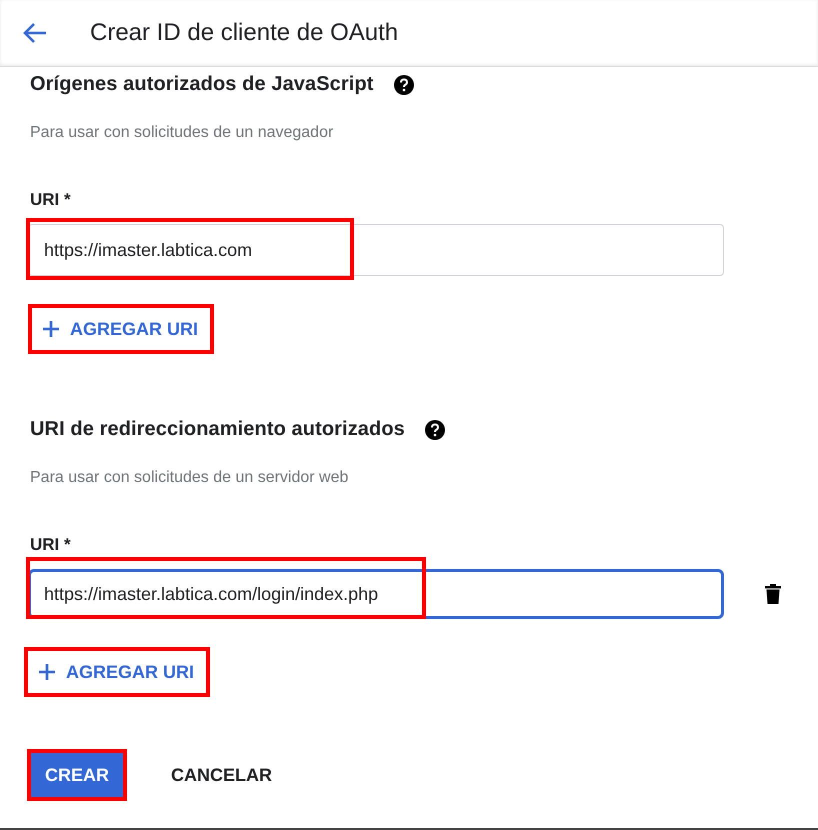  I want to click on hint-text: Para usar con solicitudes de un navegador, so click(182, 133).